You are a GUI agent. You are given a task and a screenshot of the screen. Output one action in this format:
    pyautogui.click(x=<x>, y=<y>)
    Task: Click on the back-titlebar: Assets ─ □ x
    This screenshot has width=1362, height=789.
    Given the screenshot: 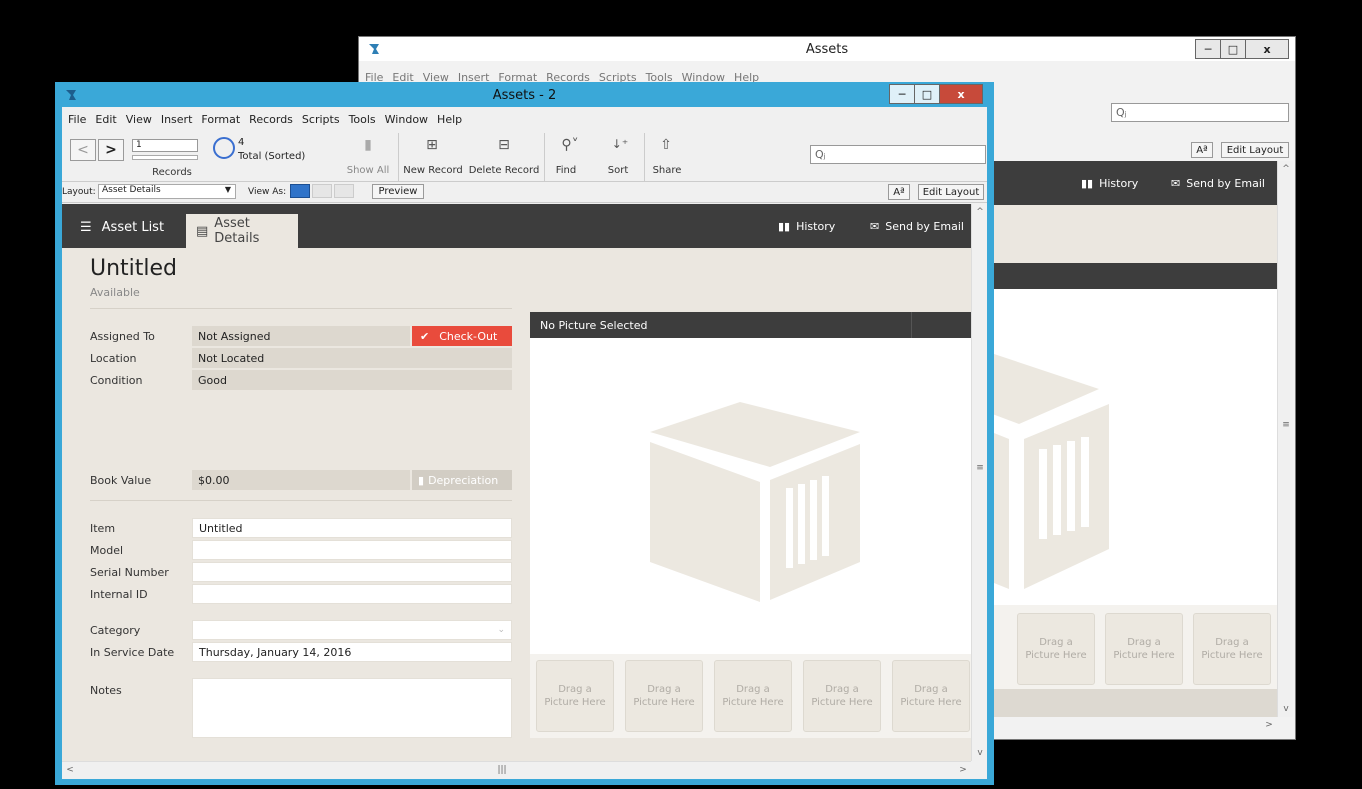 What is the action you would take?
    pyautogui.click(x=827, y=49)
    